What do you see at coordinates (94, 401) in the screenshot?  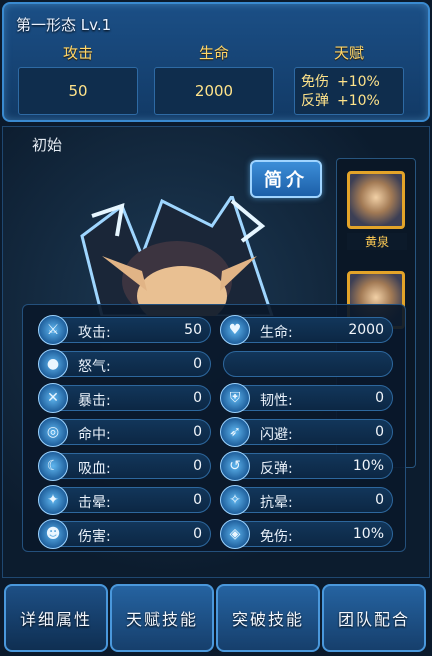 I see `attr-label: 暴击:` at bounding box center [94, 401].